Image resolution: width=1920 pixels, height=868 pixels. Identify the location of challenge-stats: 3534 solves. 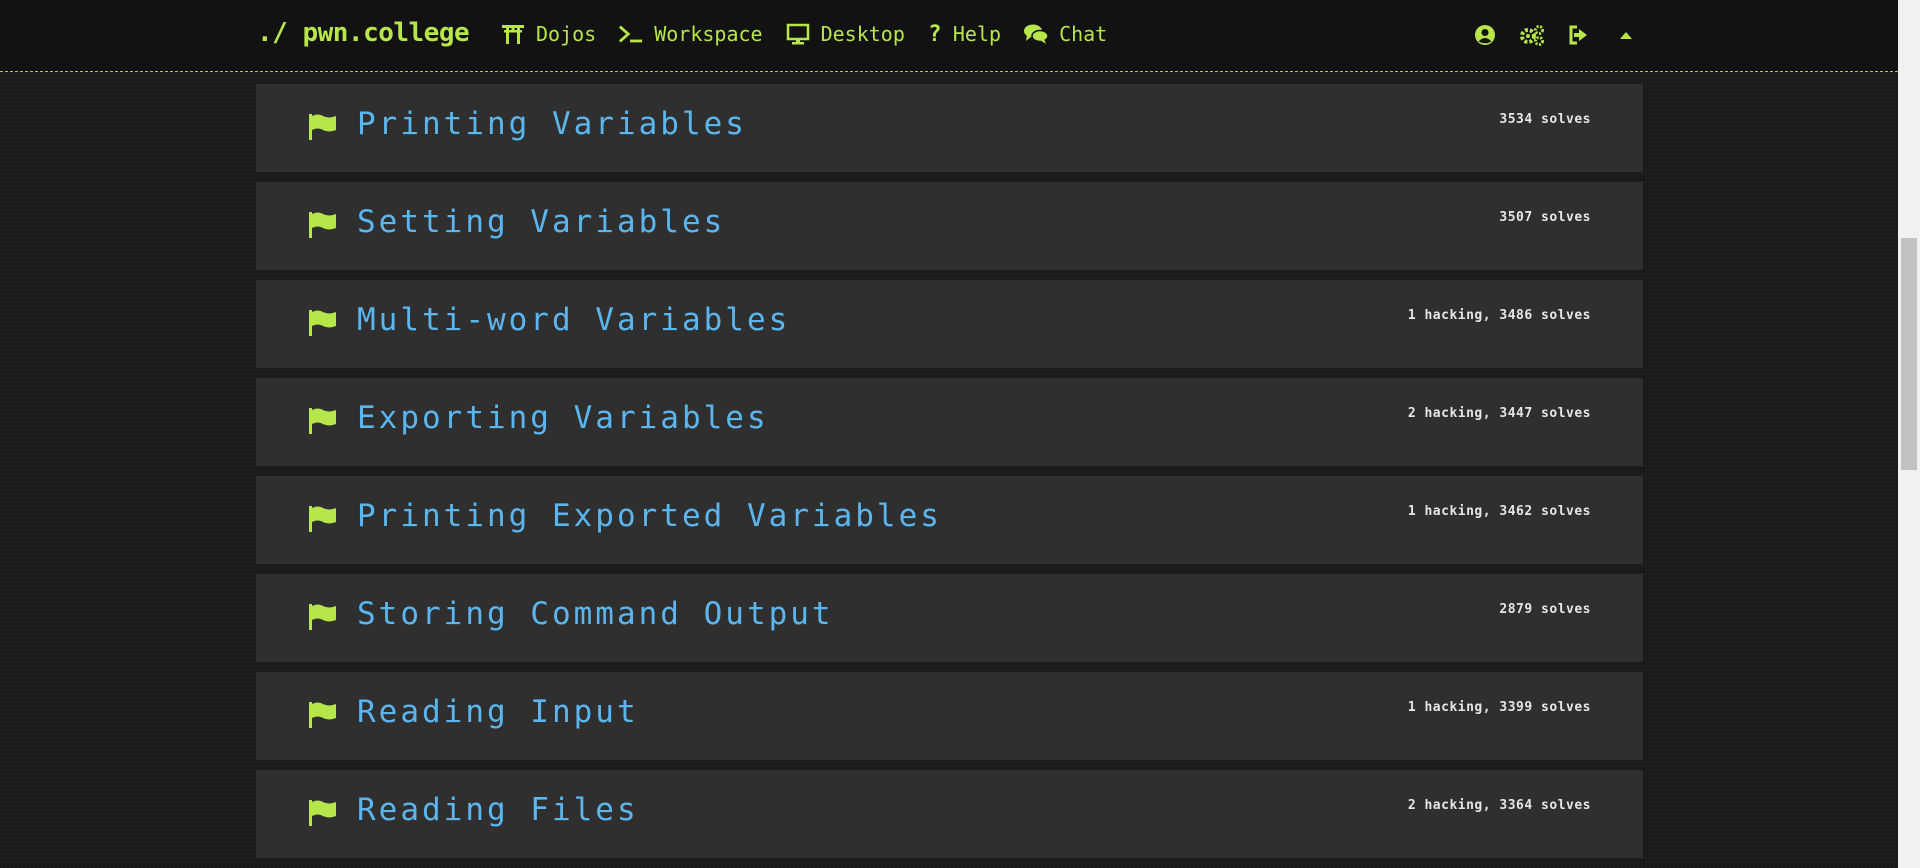
(1545, 119).